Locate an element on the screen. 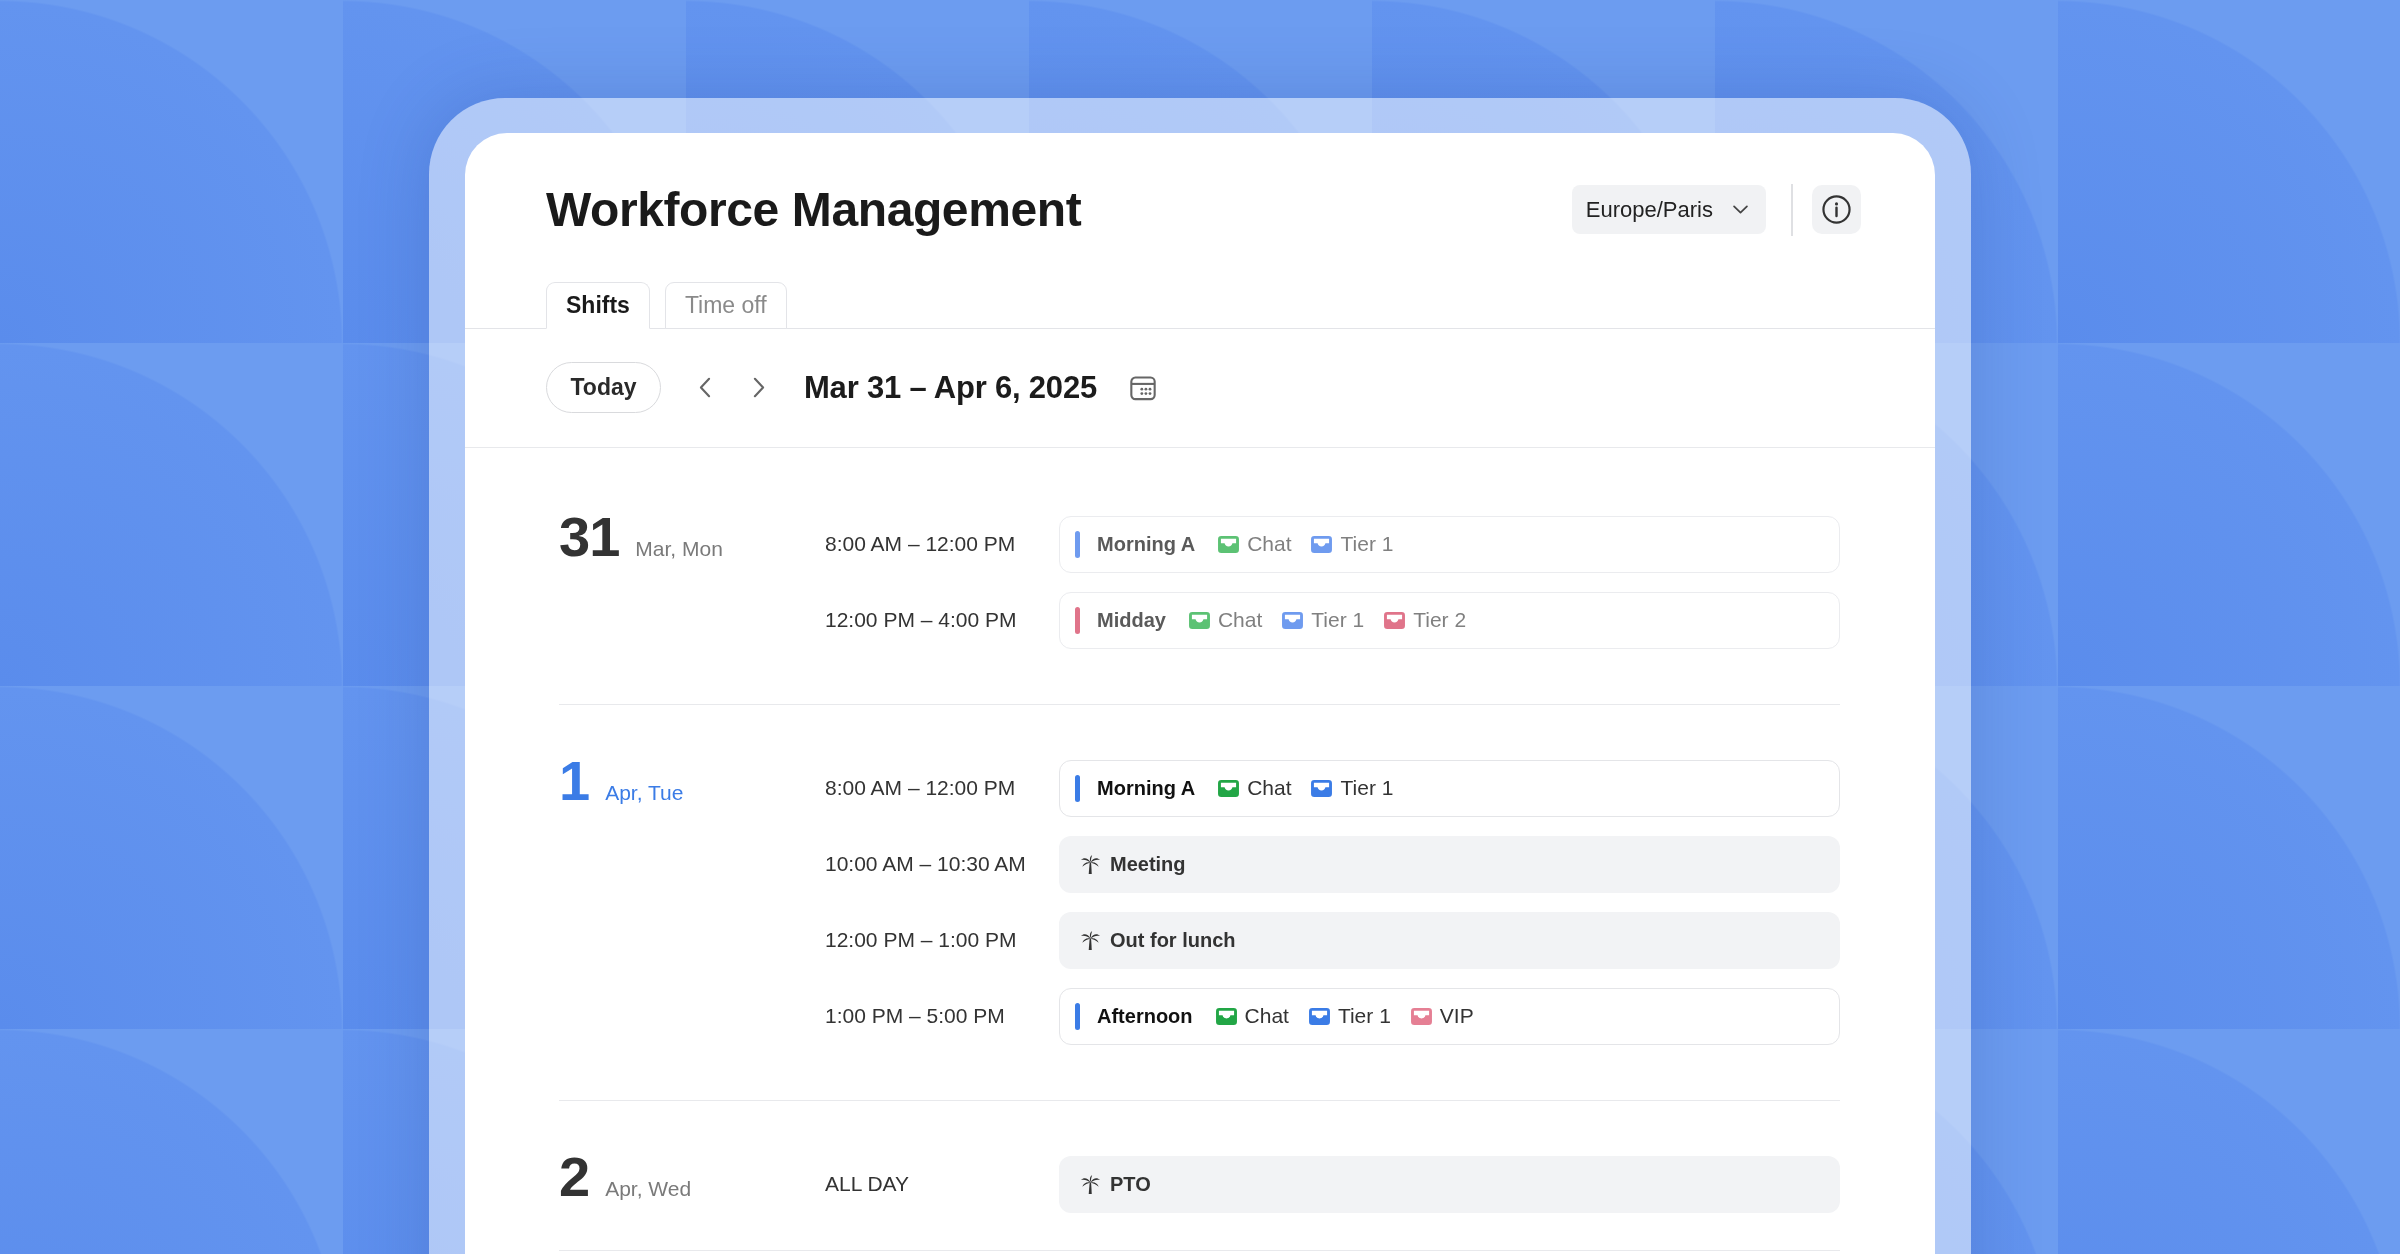 This screenshot has height=1254, width=2400. day-label: Apr, Wed is located at coordinates (648, 1188).